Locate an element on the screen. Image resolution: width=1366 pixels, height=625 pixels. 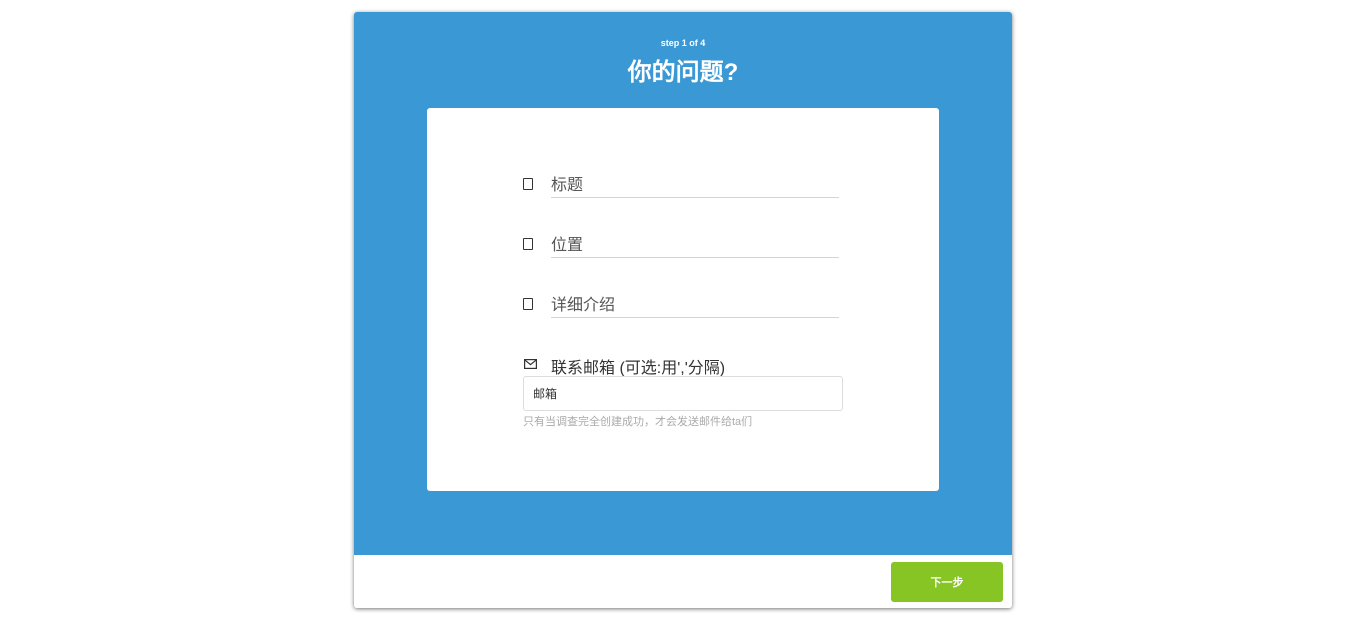
email-hint: 只有当调查完全创建成功，才会发送邮件给ta们 is located at coordinates (638, 422).